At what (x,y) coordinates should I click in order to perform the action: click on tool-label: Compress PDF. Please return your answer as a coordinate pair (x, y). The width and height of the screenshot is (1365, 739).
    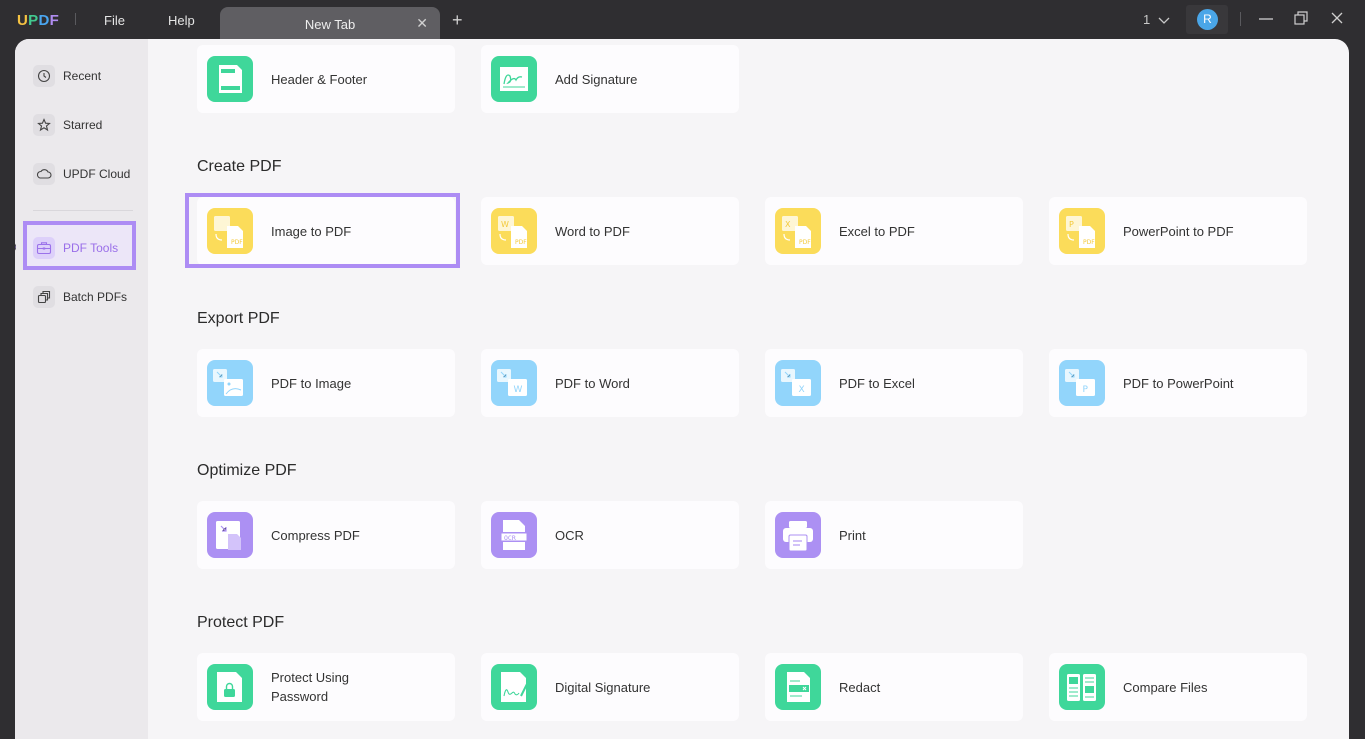
    Looking at the image, I should click on (315, 535).